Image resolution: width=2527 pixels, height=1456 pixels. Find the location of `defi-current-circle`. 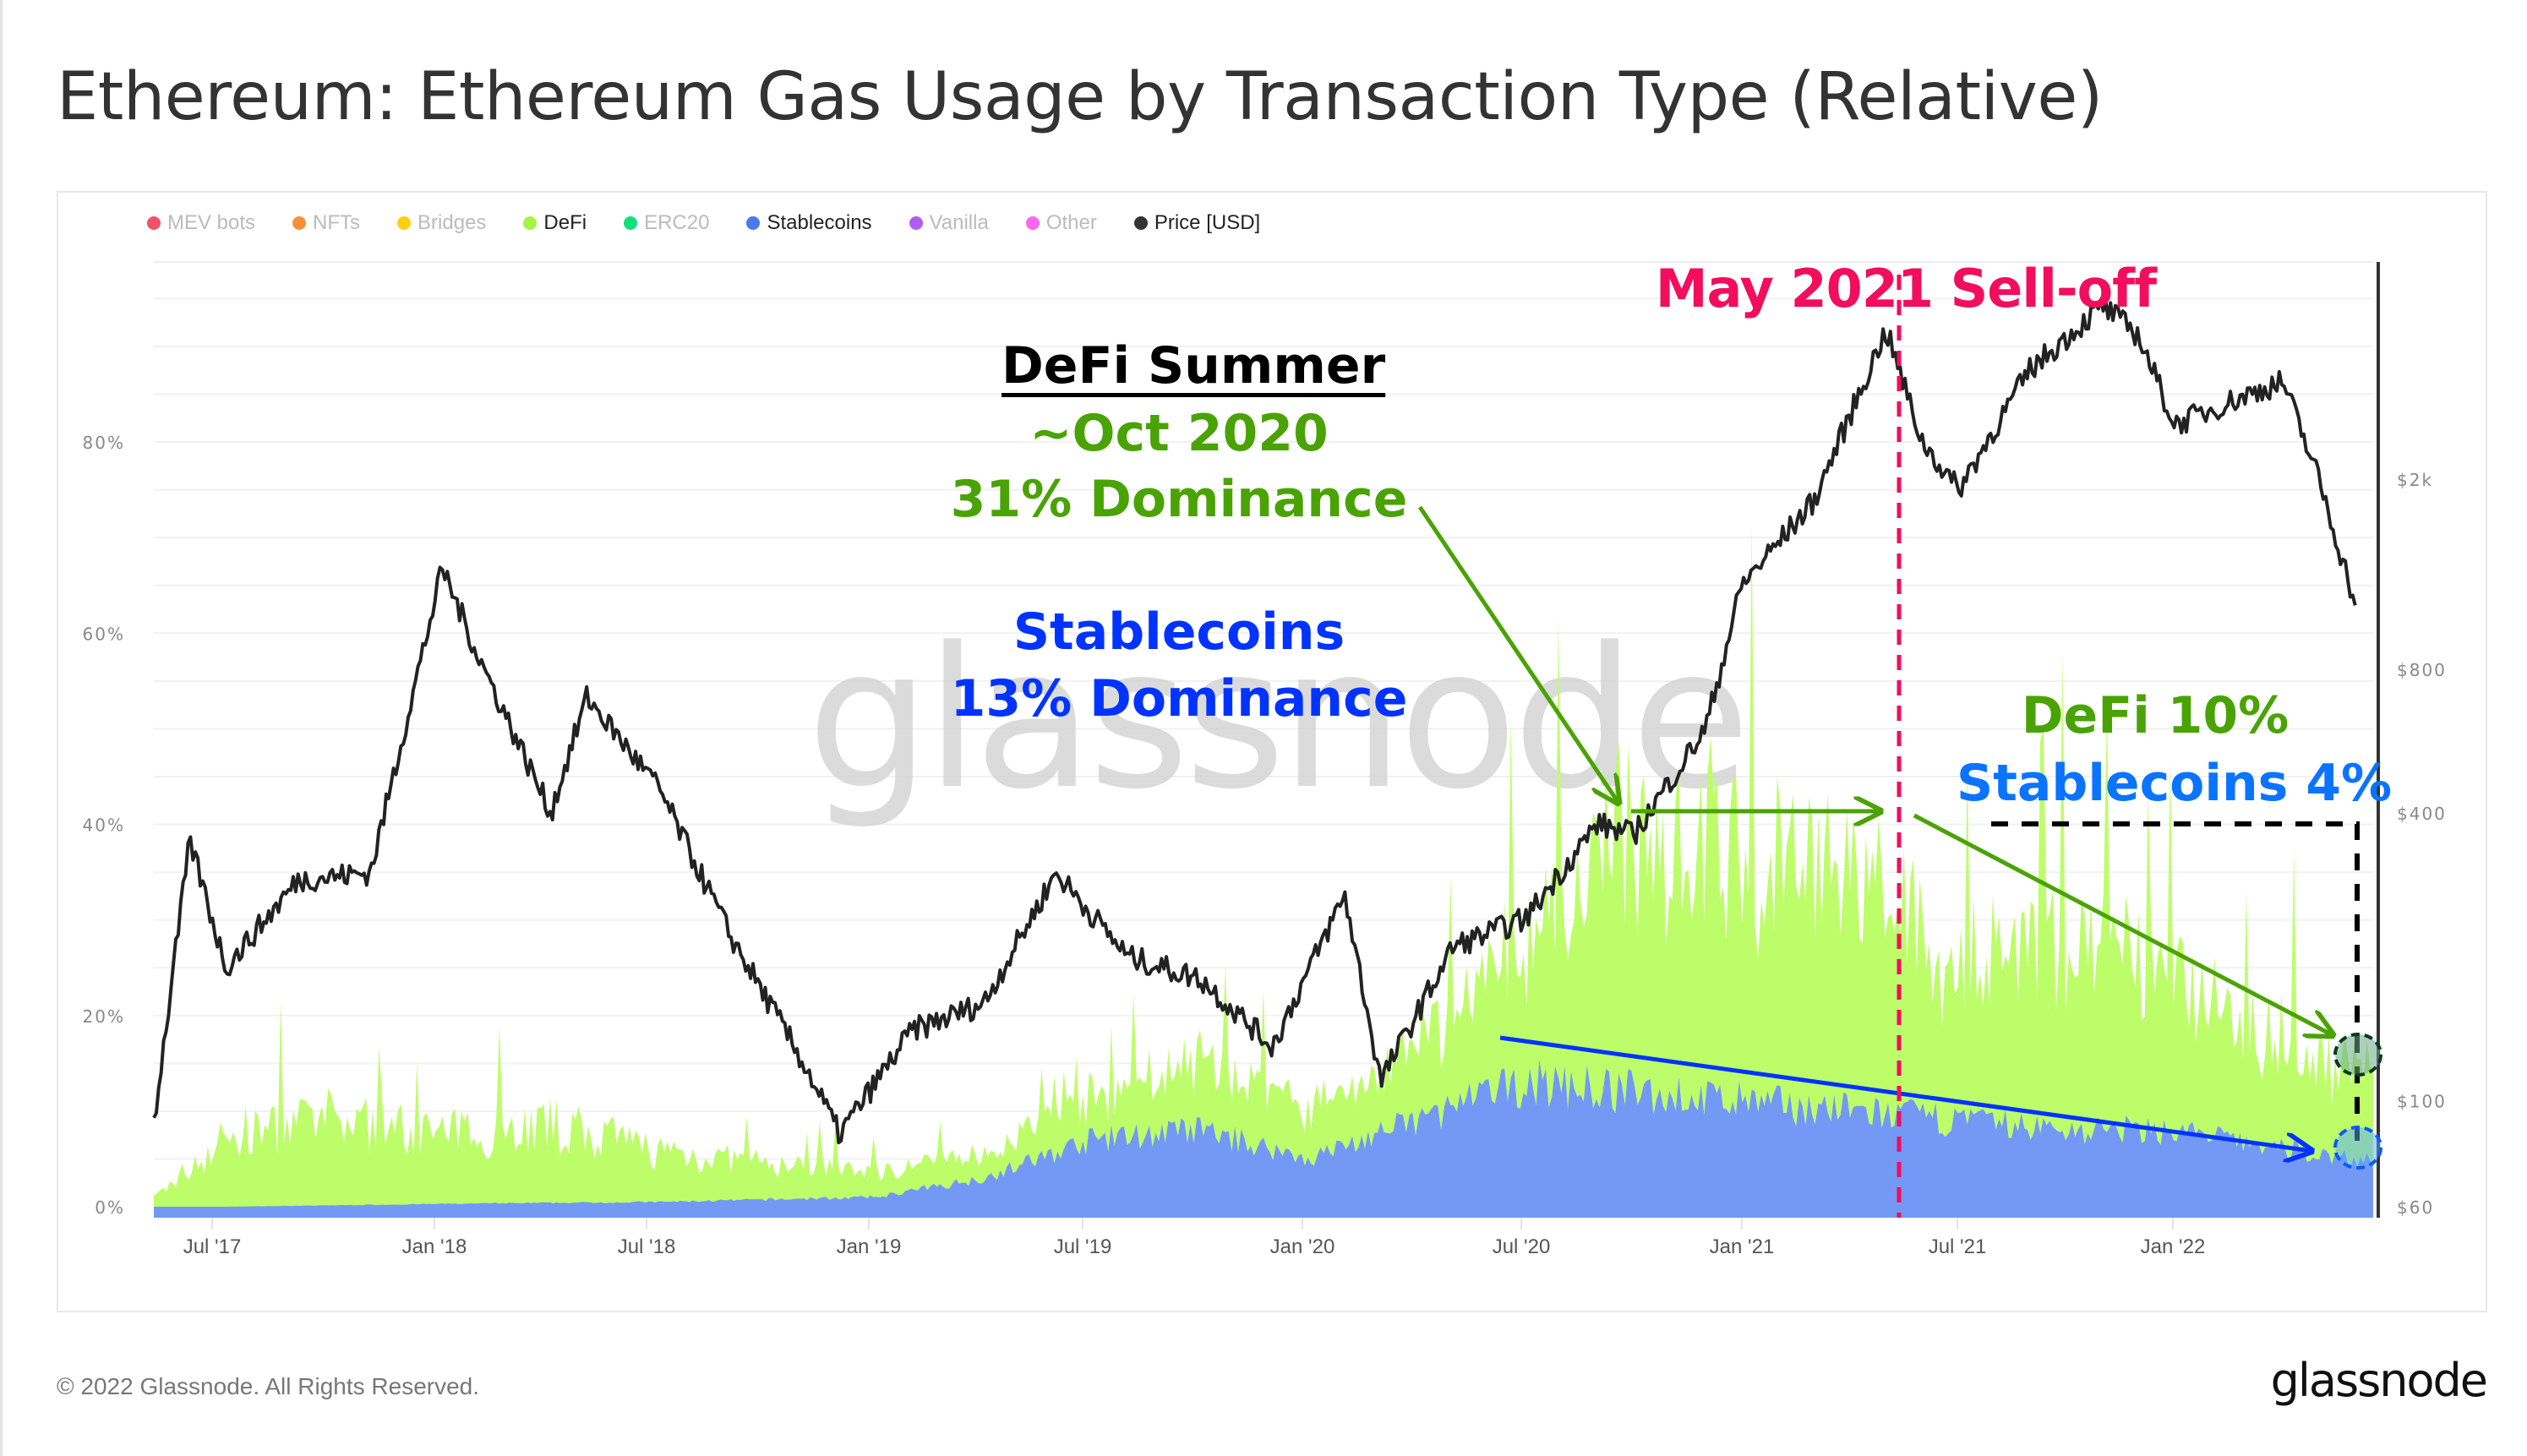

defi-current-circle is located at coordinates (2357, 1055).